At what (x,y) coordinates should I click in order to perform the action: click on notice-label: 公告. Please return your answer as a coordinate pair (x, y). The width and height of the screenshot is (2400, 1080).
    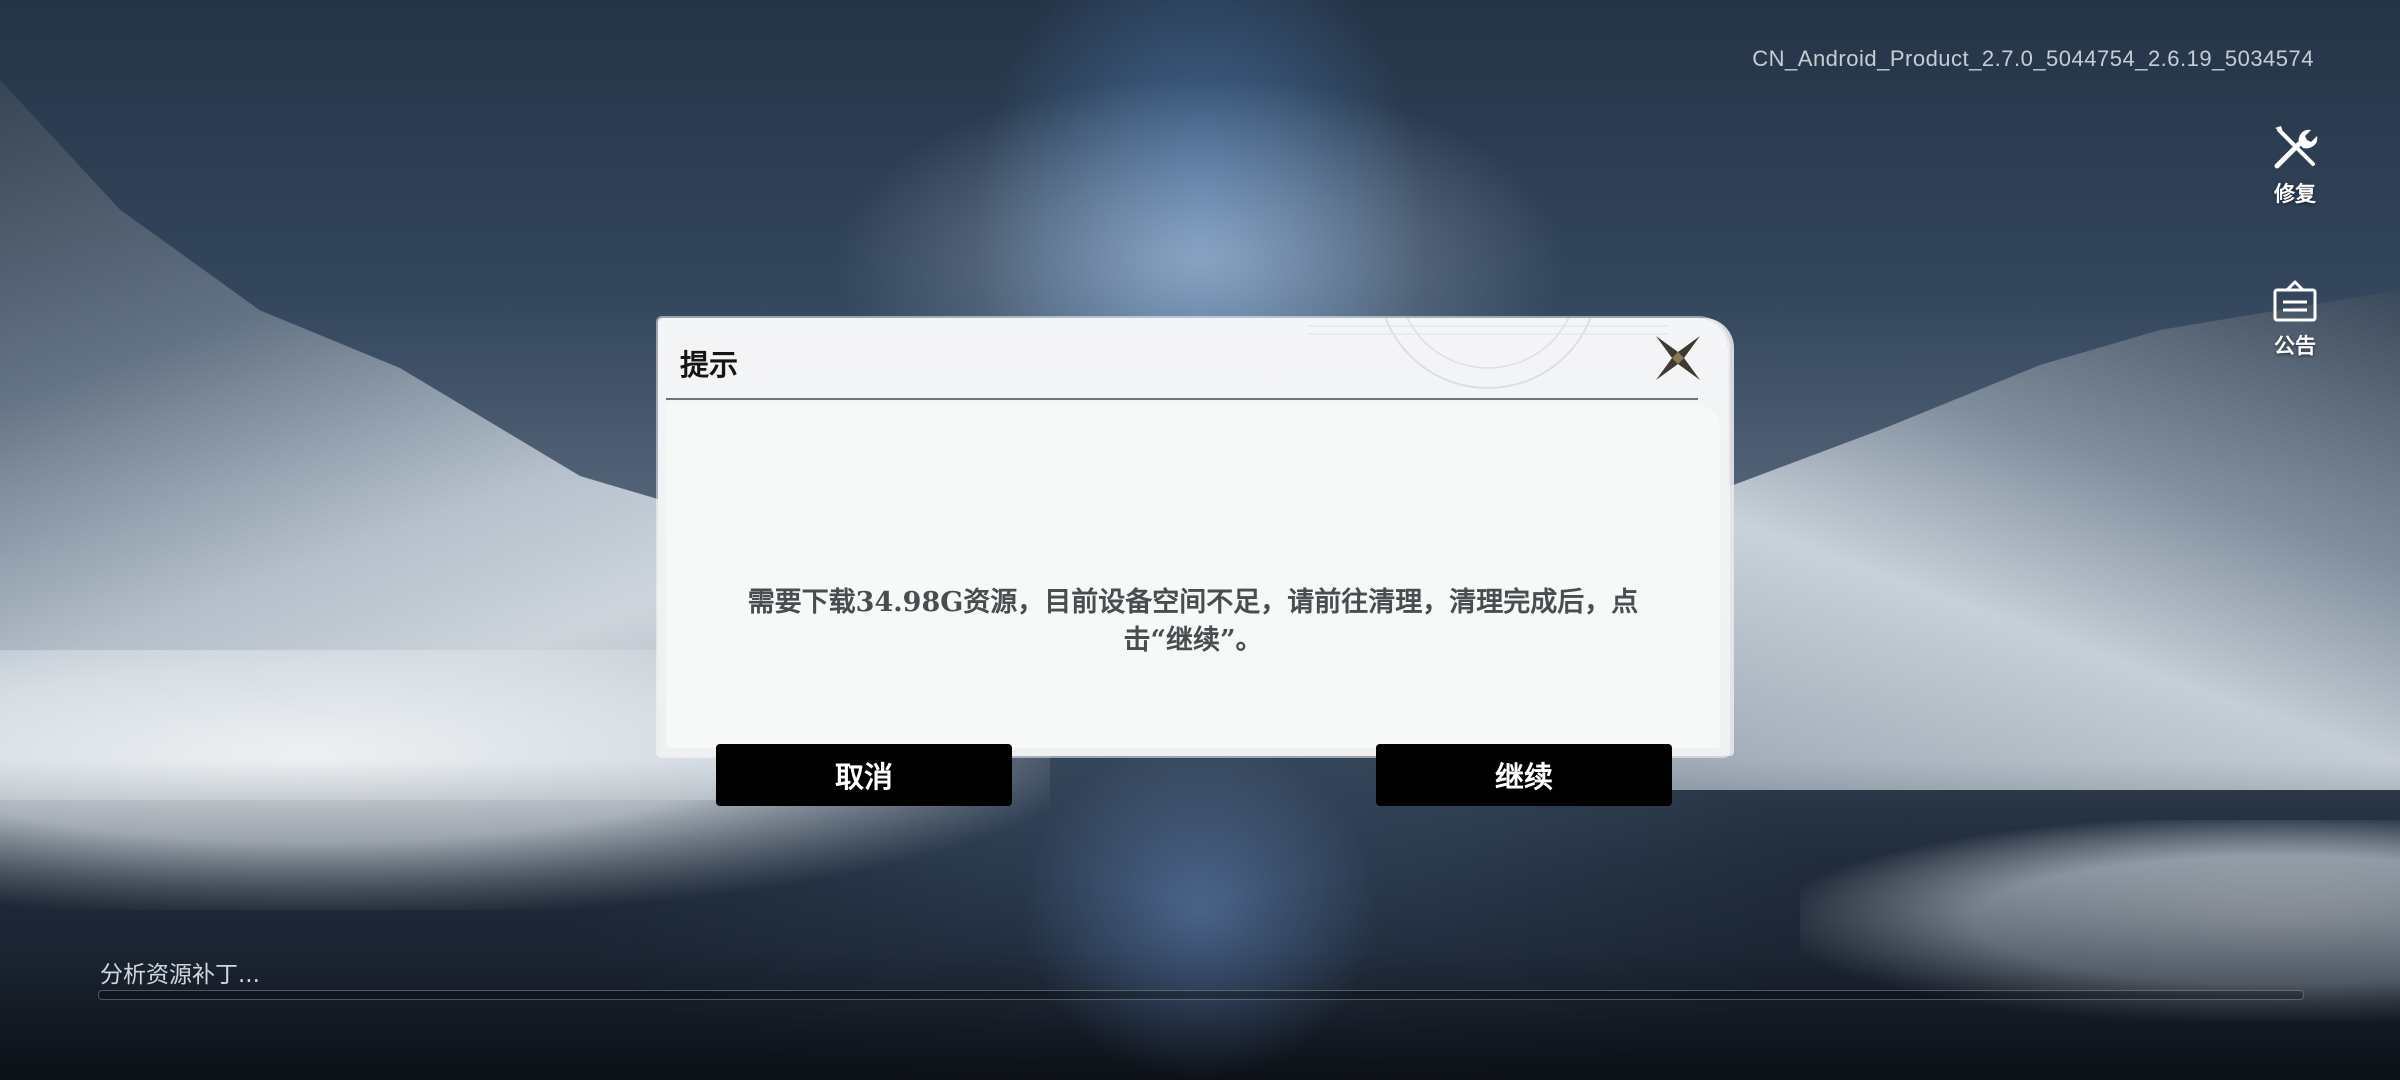
    Looking at the image, I should click on (2295, 346).